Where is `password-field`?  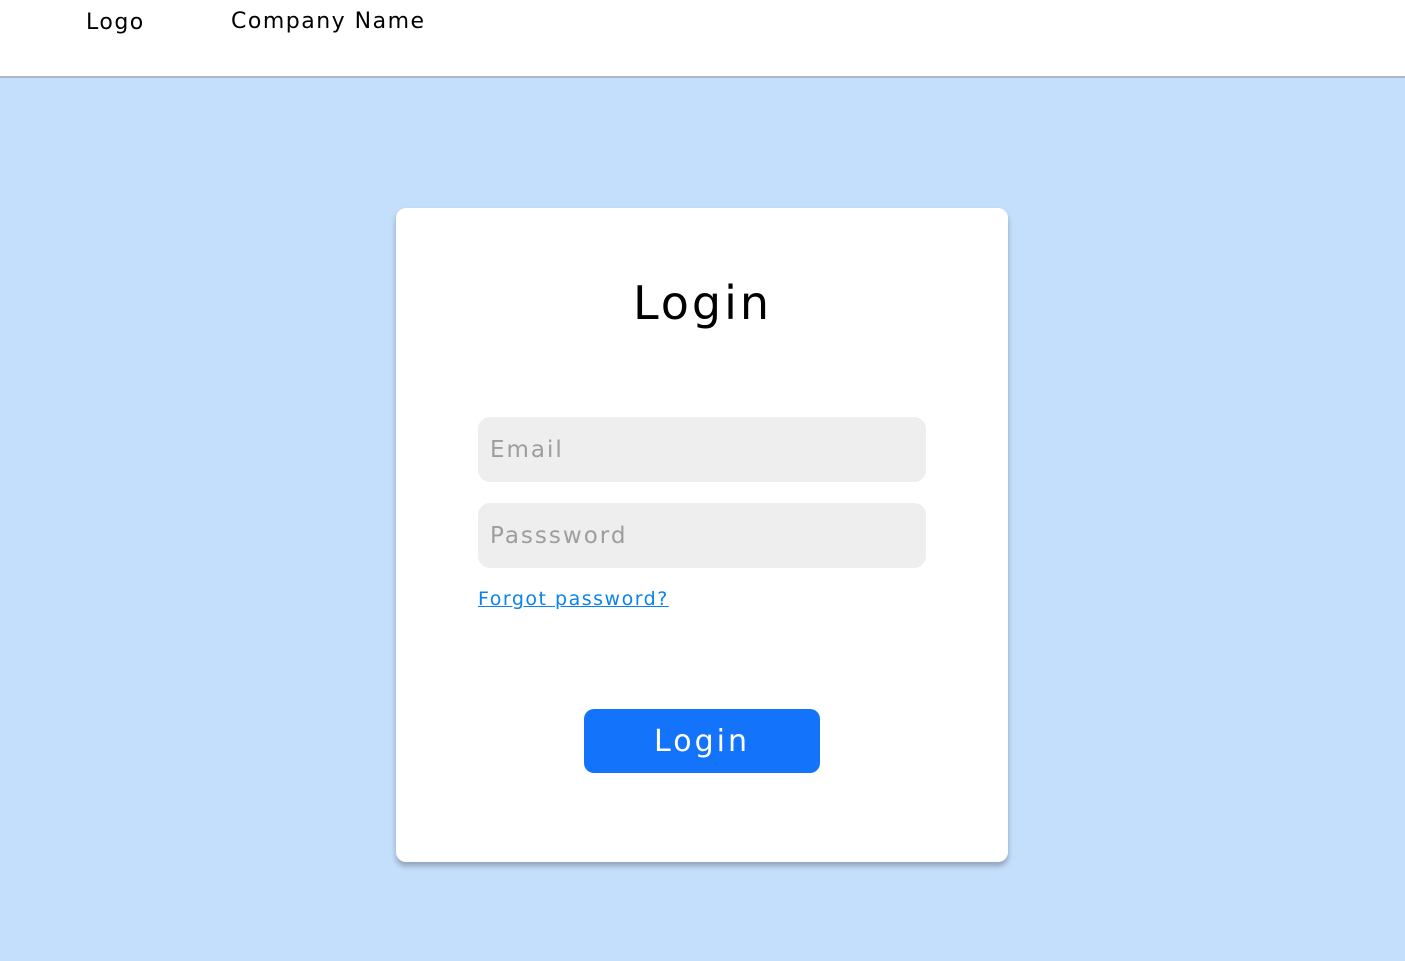
password-field is located at coordinates (702, 535).